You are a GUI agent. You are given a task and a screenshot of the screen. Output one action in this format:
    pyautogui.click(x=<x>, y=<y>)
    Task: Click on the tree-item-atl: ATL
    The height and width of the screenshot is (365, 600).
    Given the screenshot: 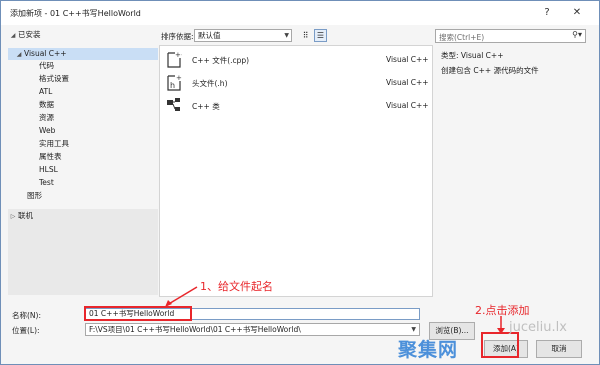 What is the action you would take?
    pyautogui.click(x=45, y=92)
    